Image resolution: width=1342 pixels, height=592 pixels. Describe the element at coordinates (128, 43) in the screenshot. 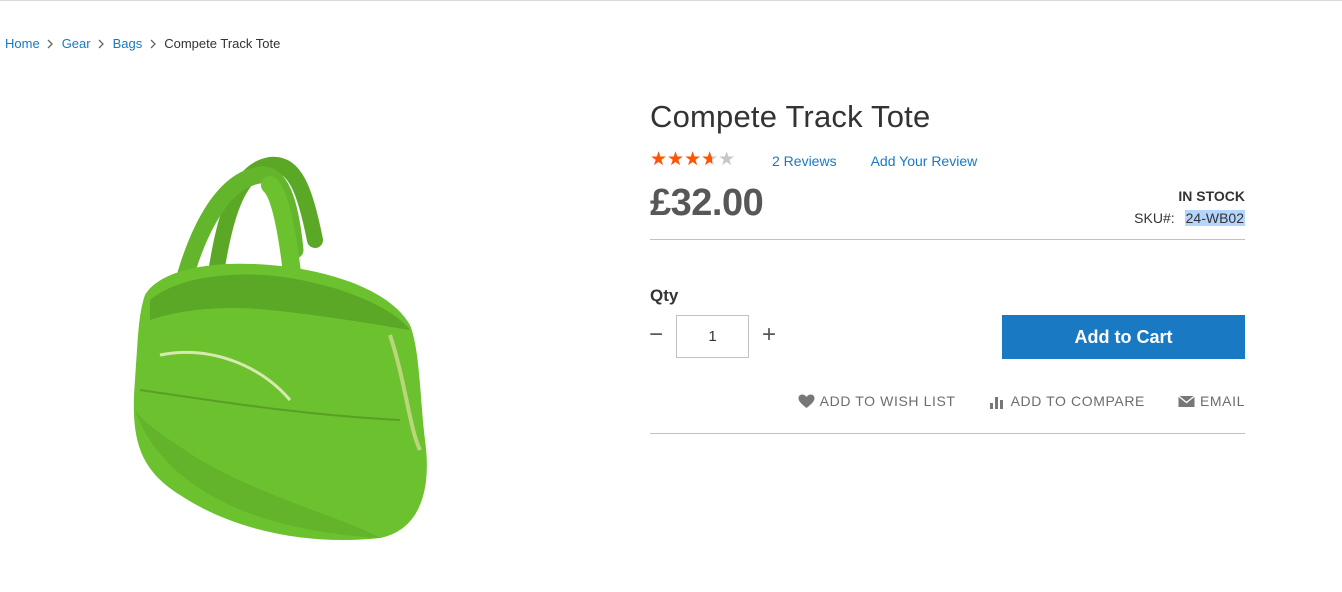

I see `breadcrumb-bags: Bags` at that location.